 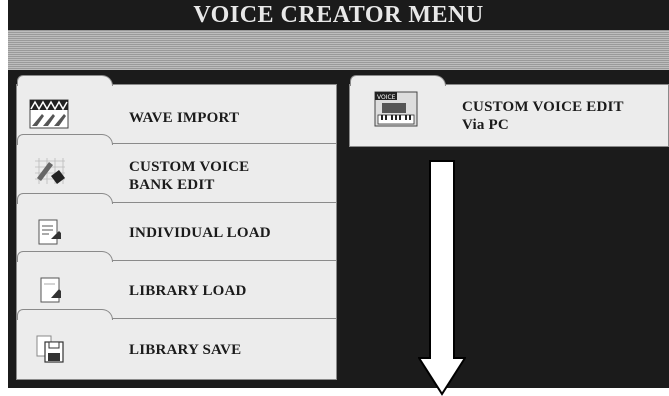 I want to click on sub-header-bar, so click(x=338, y=50).